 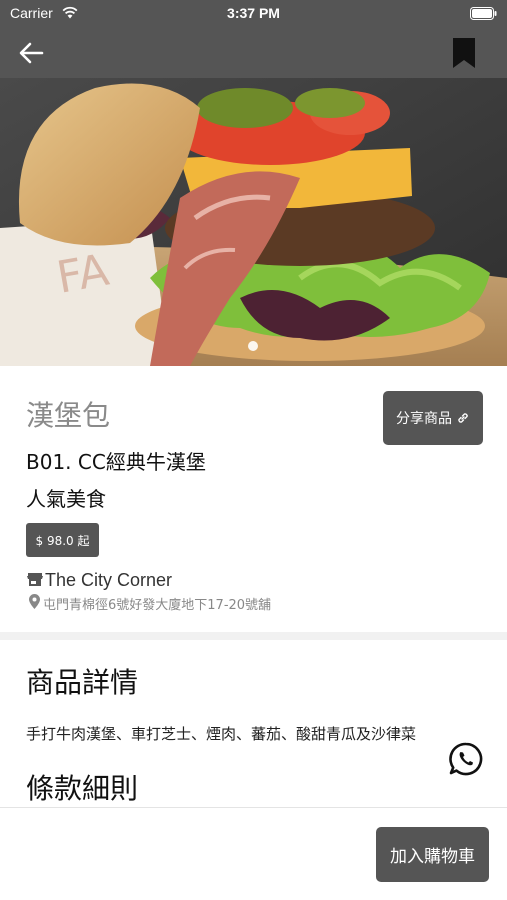 I want to click on location-pin-icon, so click(x=34, y=601).